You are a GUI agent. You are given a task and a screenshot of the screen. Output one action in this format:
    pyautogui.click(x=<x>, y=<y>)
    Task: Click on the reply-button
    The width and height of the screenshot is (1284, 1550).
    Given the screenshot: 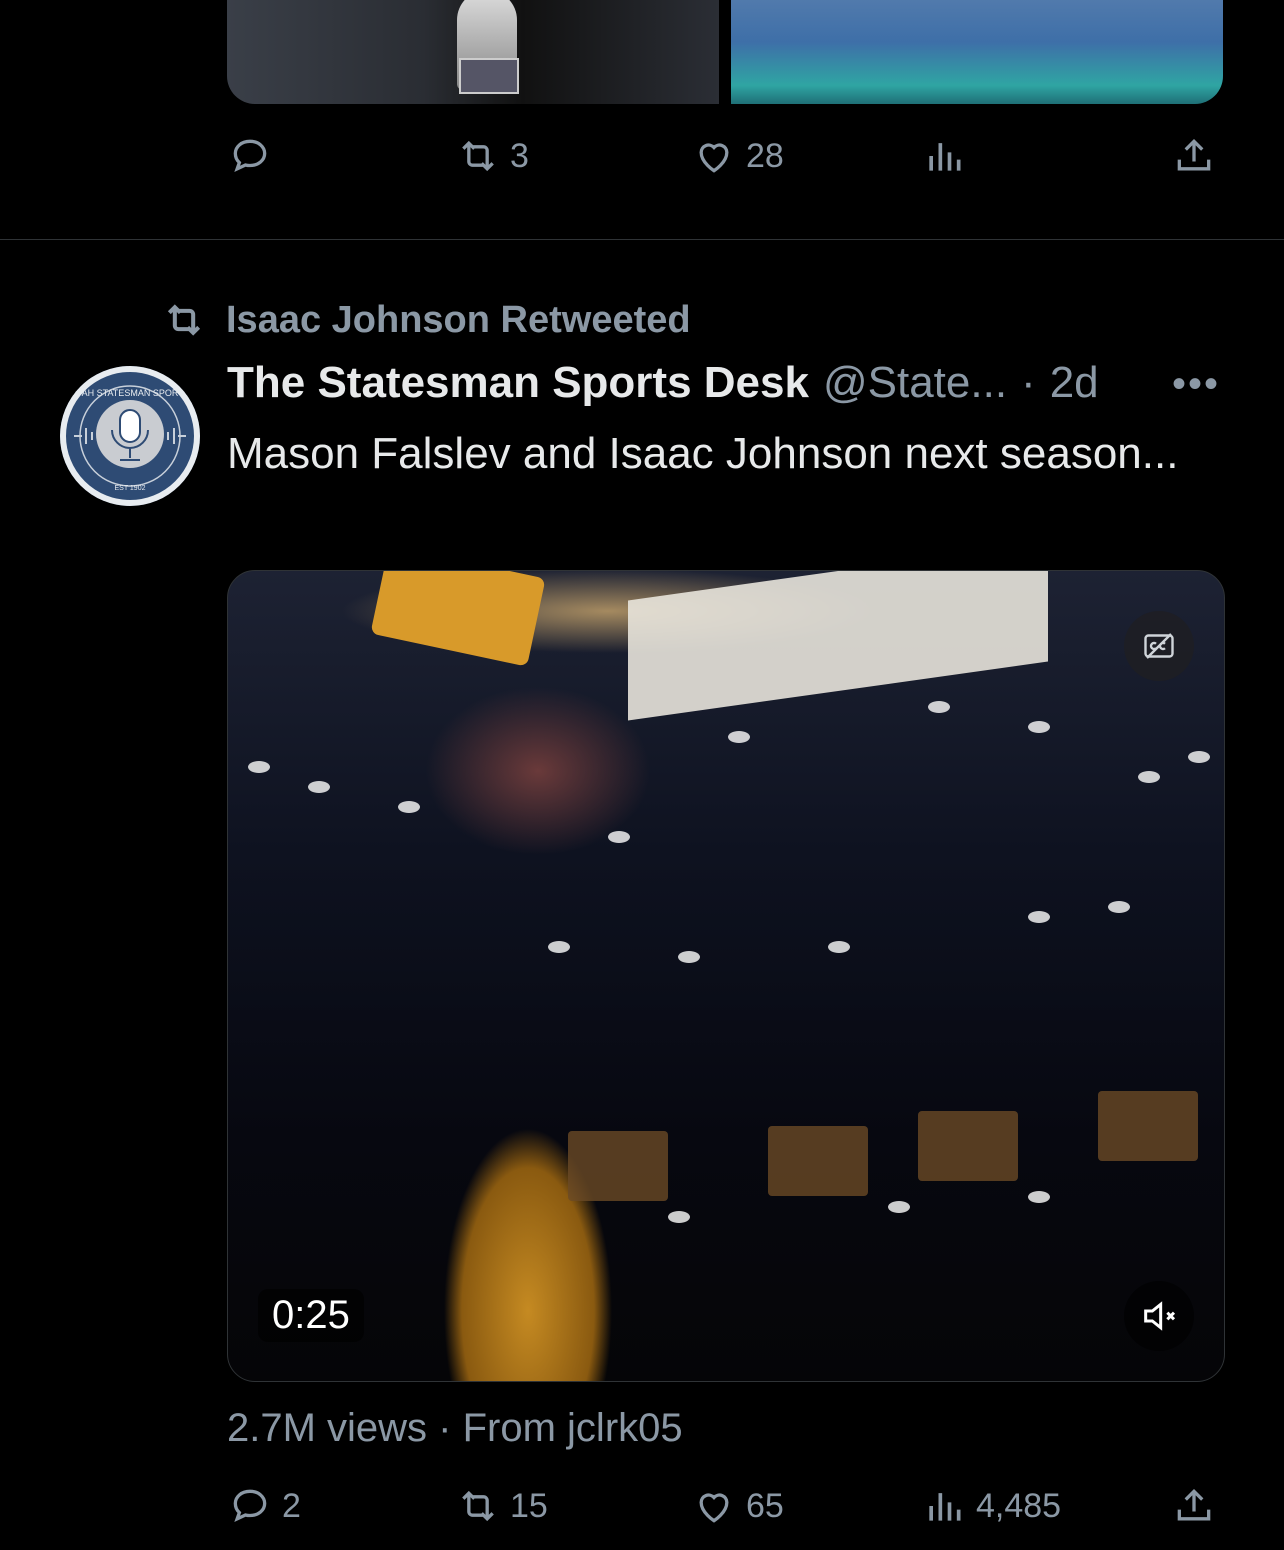 What is the action you would take?
    pyautogui.click(x=255, y=156)
    